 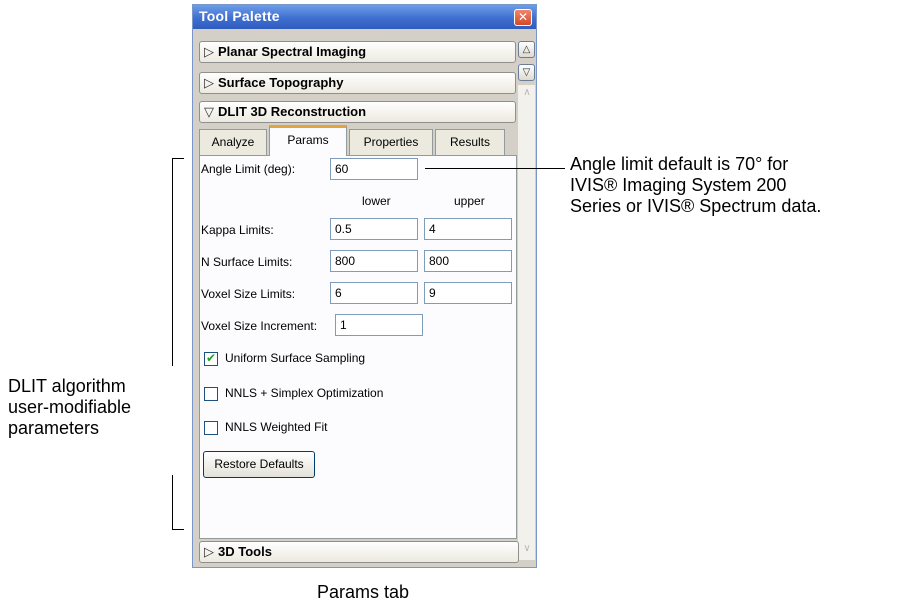 What do you see at coordinates (468, 261) in the screenshot?
I see `n-surface-upper-input: 800` at bounding box center [468, 261].